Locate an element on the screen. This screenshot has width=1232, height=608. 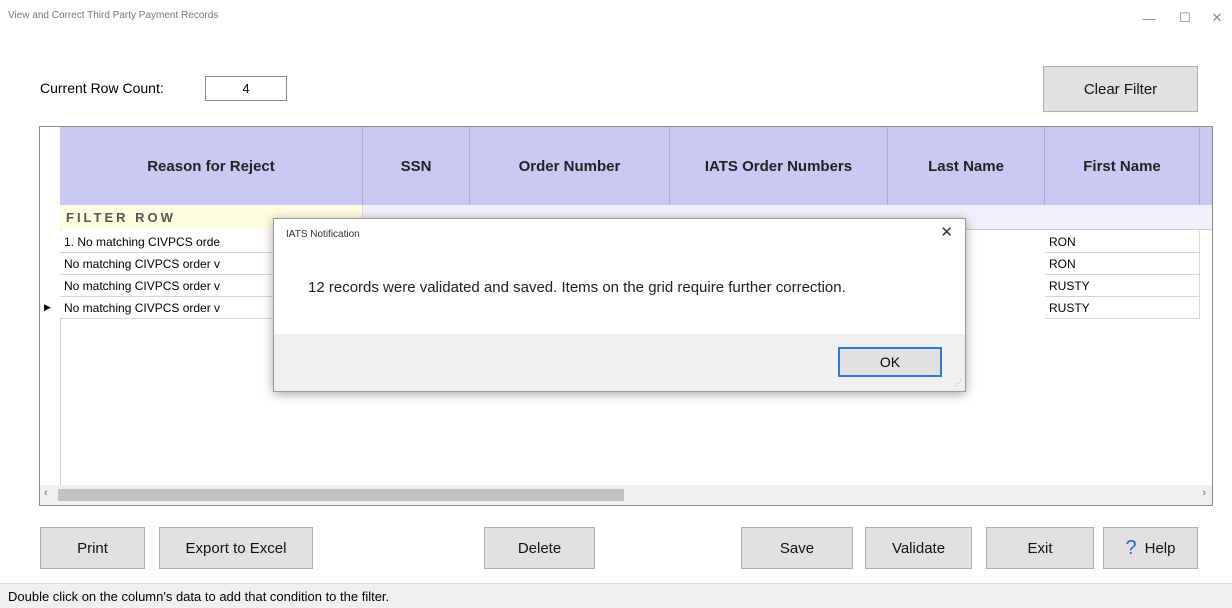
clear-filter-button: Clear Filter is located at coordinates (1120, 89).